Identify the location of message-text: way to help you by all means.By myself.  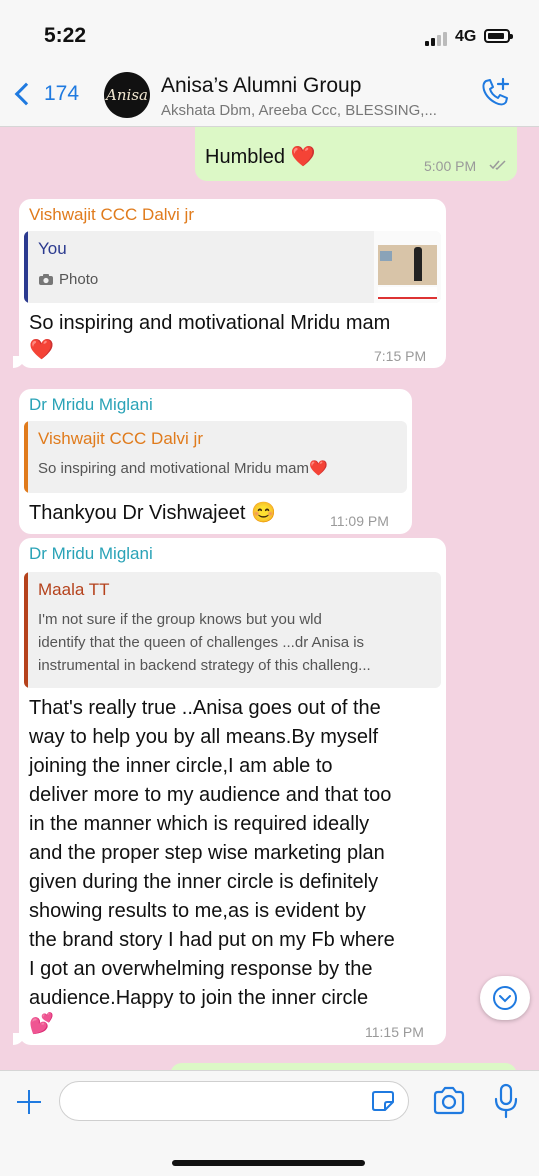
(204, 737).